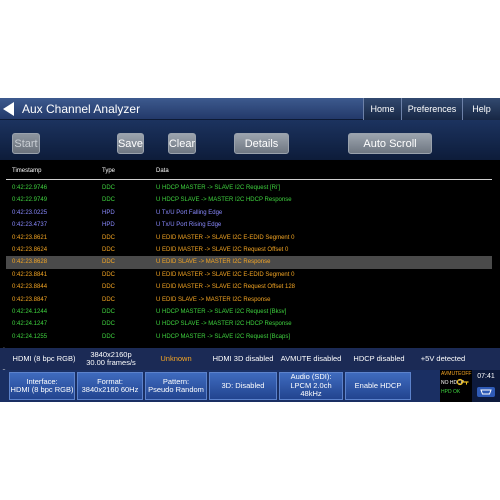  I want to click on row-data: U Tx/U Port Rising Edge, so click(189, 225).